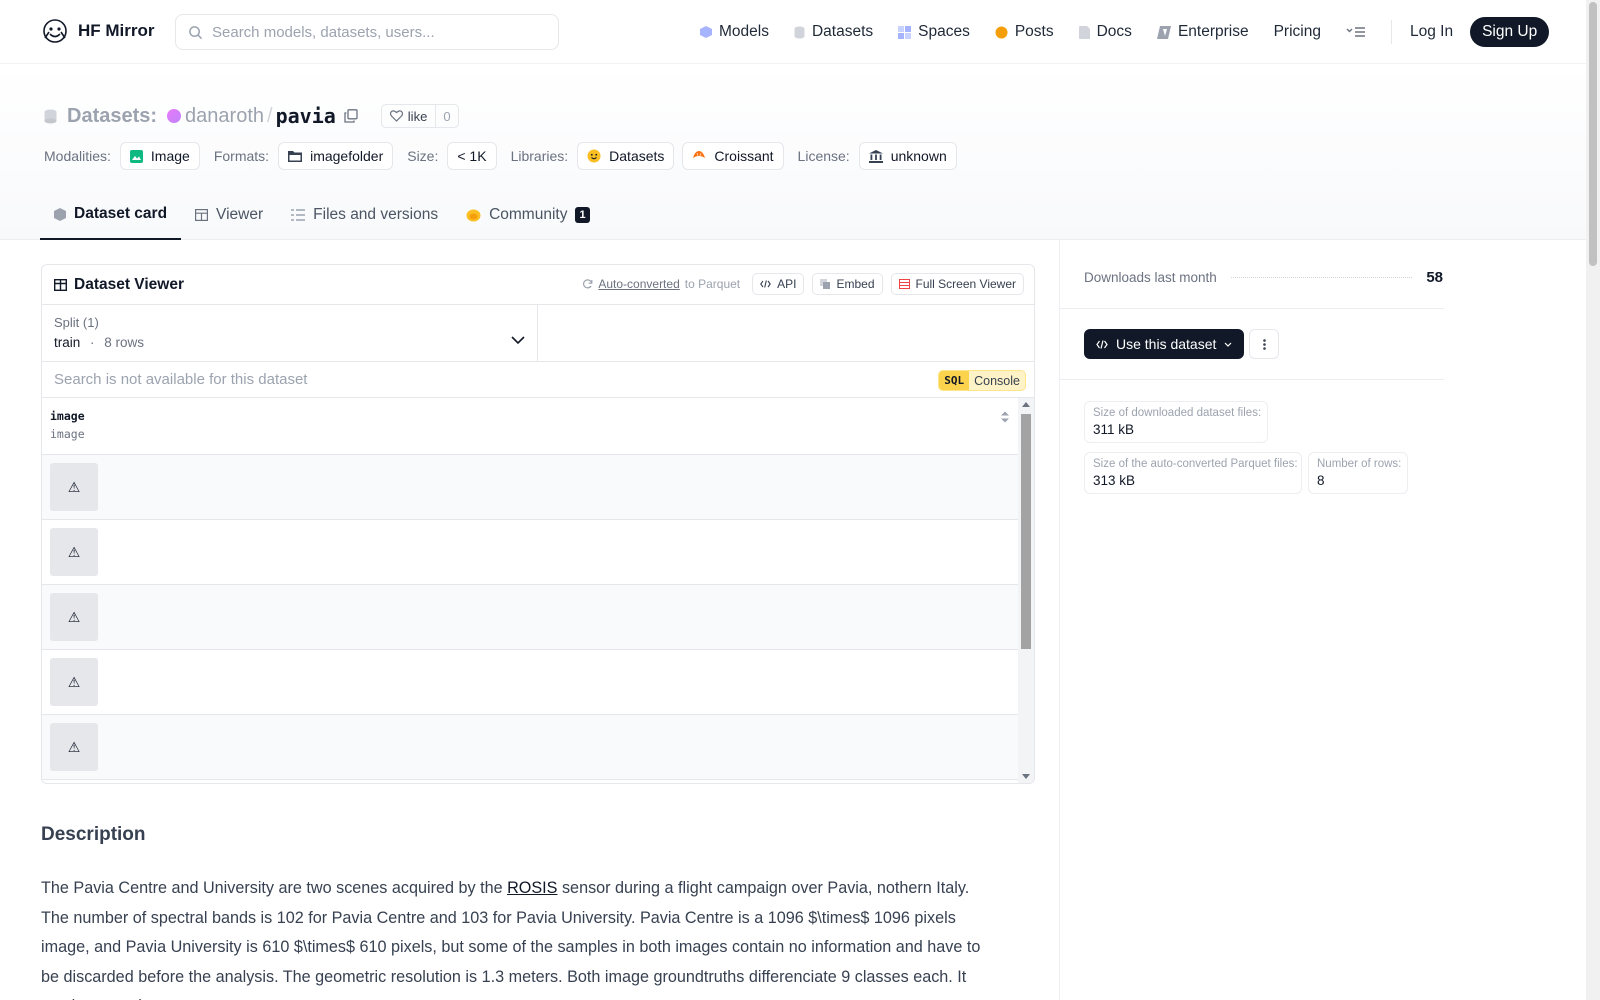  I want to click on full-screen-viewer-button: Full Screen Viewer, so click(957, 284).